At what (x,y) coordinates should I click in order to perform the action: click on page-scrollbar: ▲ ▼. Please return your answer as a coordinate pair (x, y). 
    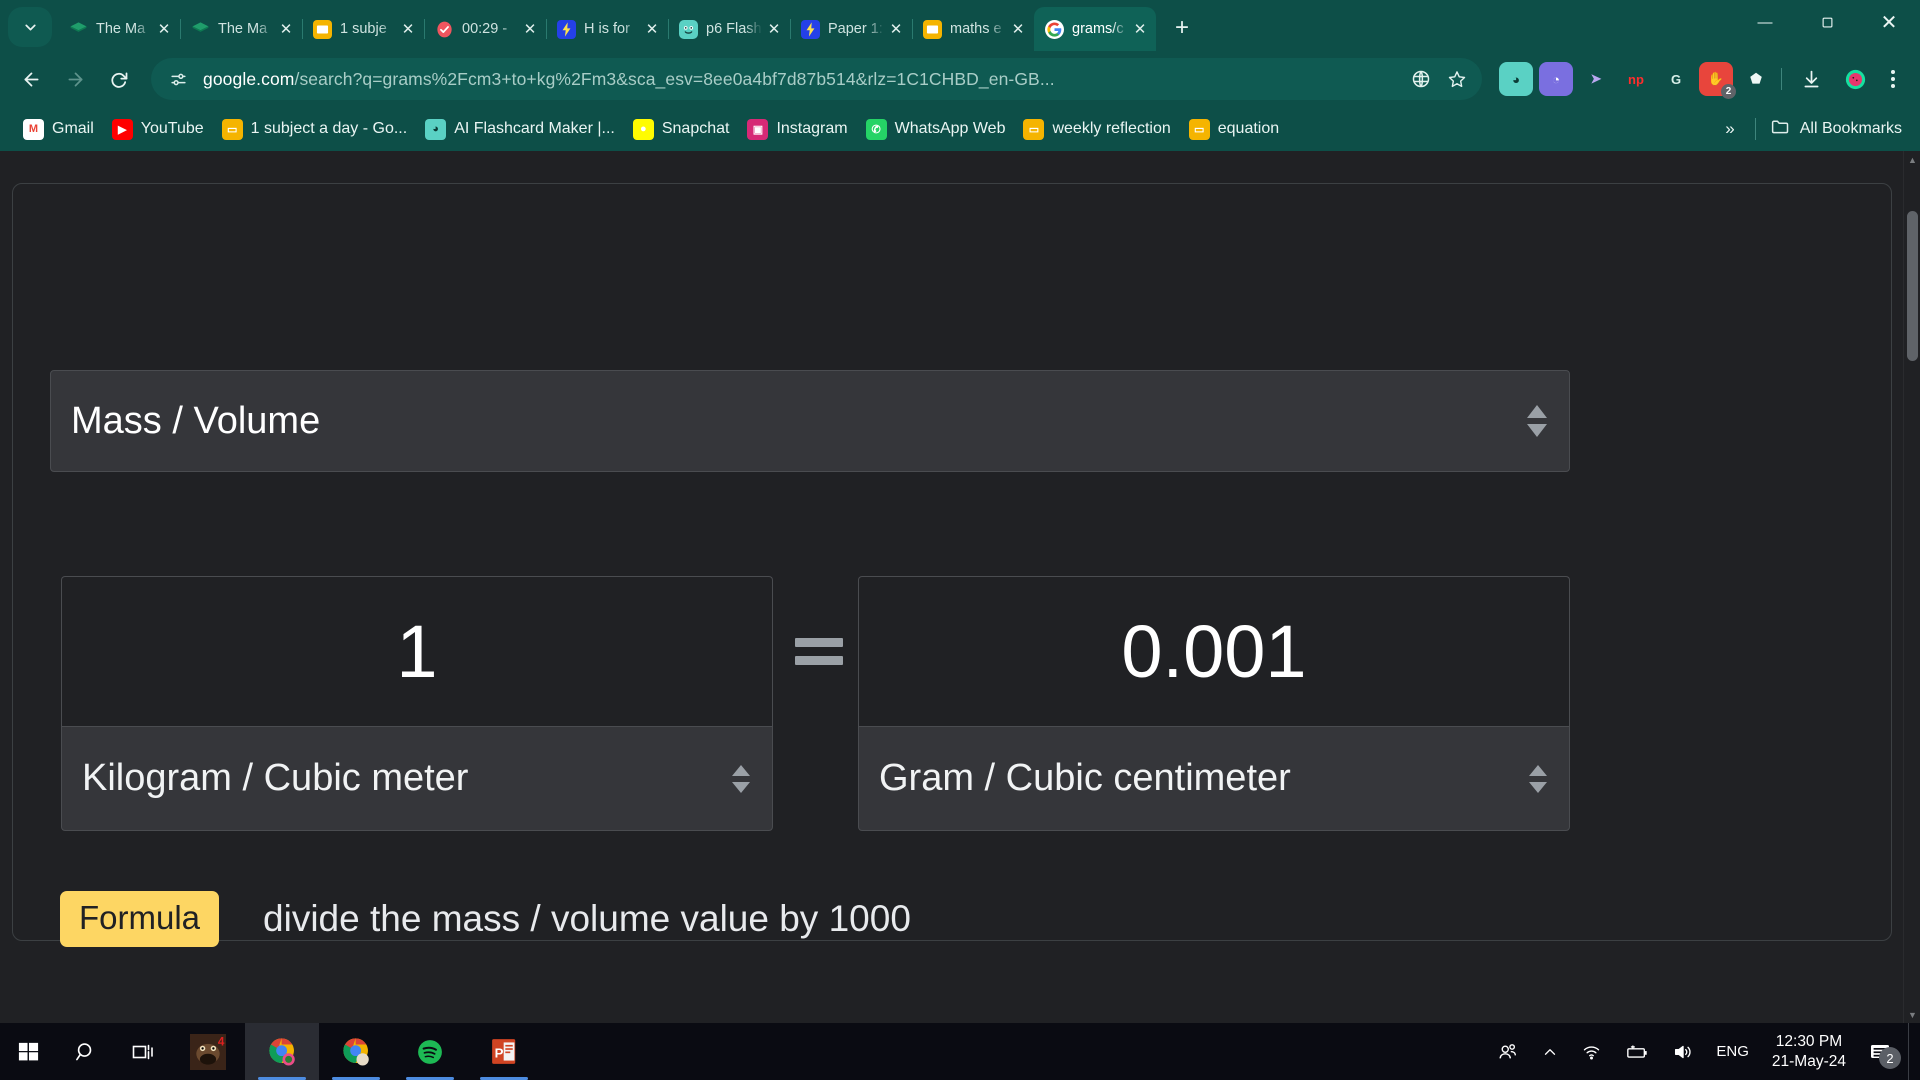
    Looking at the image, I should click on (1911, 587).